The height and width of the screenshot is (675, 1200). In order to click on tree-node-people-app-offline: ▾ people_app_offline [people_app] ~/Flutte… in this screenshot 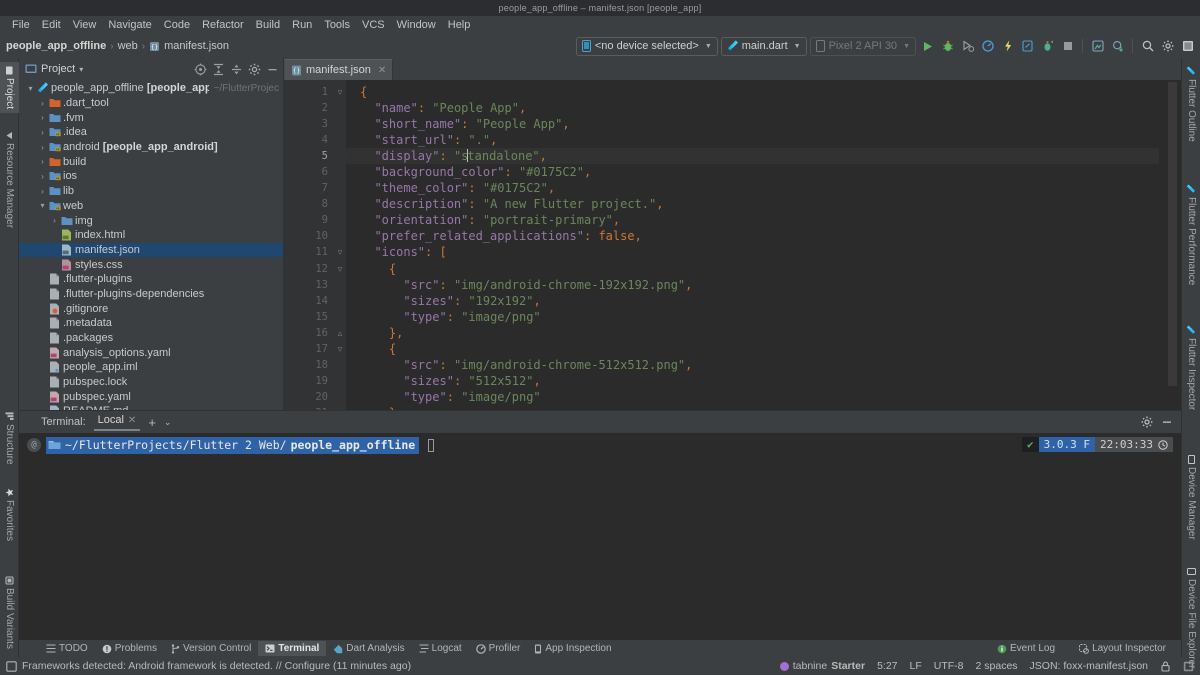, I will do `click(151, 88)`.